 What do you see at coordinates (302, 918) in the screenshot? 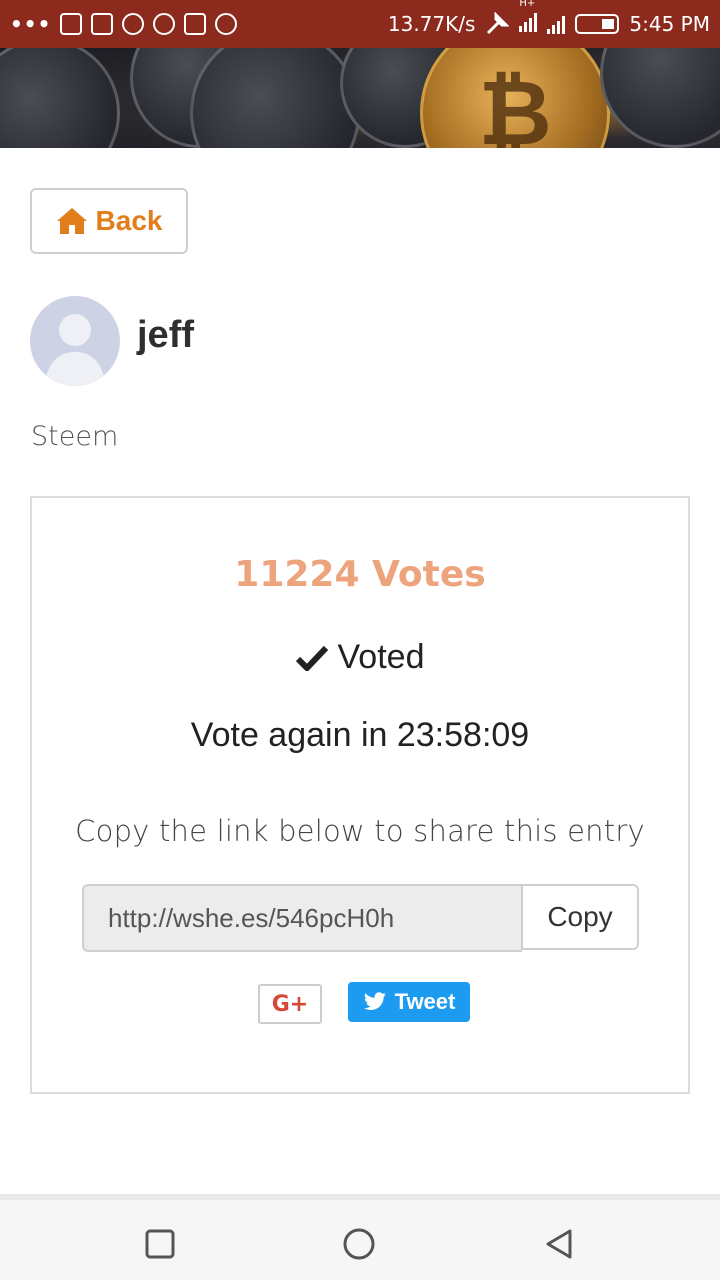
I see `share-link-input` at bounding box center [302, 918].